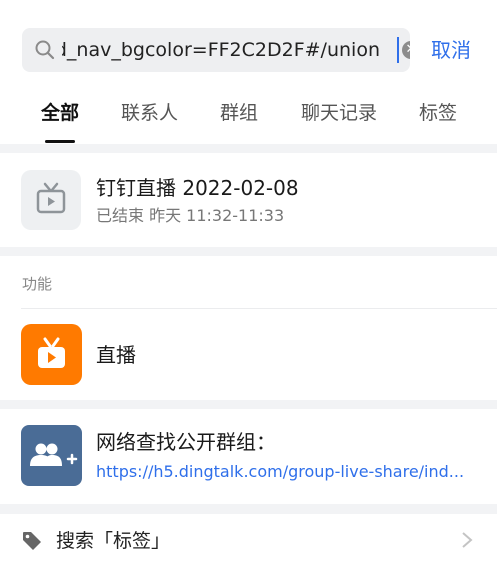 This screenshot has height=567, width=497. Describe the element at coordinates (45, 50) in the screenshot. I see `search-icon` at that location.